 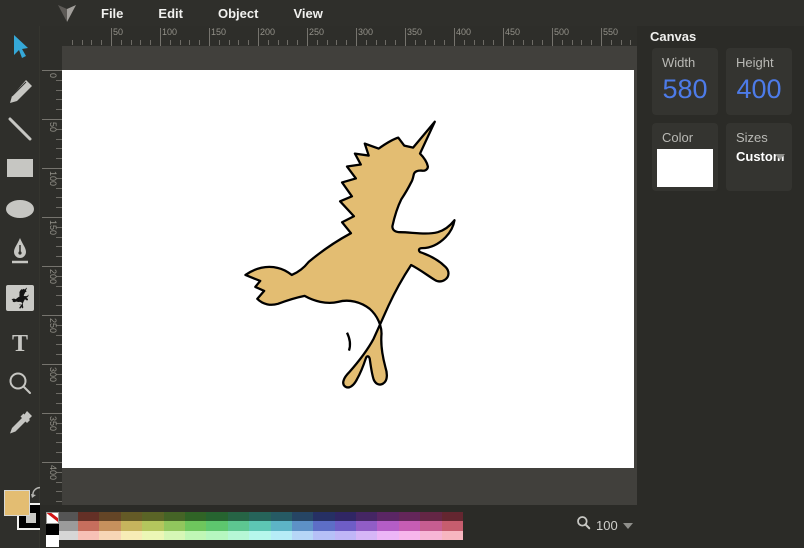 What do you see at coordinates (685, 89) in the screenshot?
I see `width-value: 580` at bounding box center [685, 89].